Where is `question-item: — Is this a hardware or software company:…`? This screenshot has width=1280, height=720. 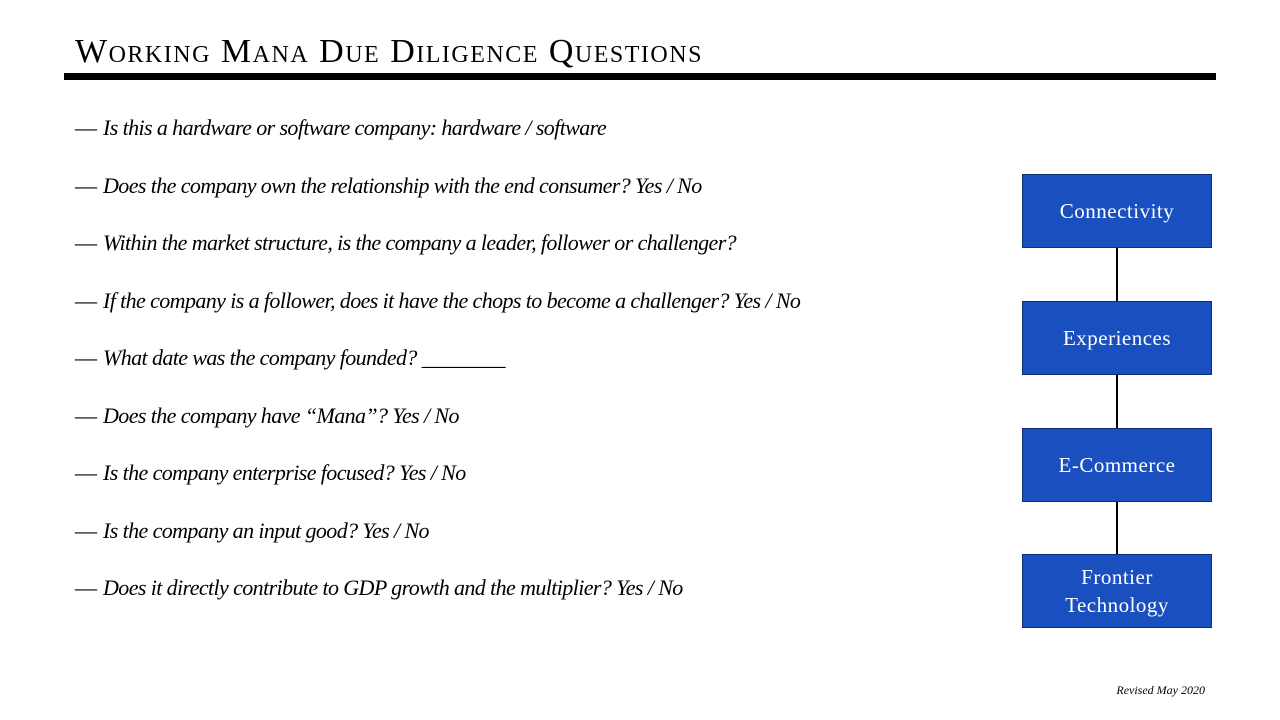 question-item: — Is this a hardware or software company:… is located at coordinates (437, 142).